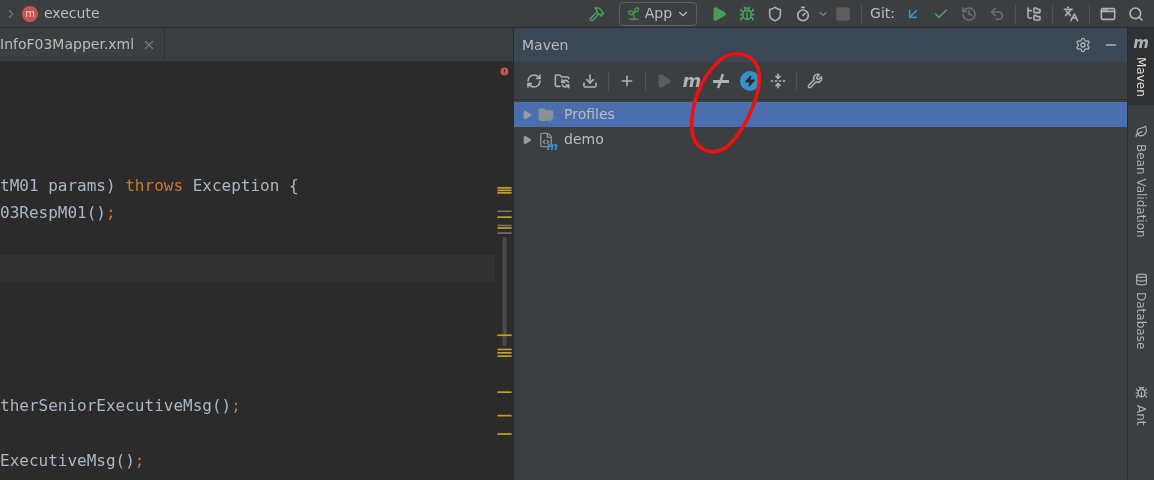 The image size is (1154, 480). I want to click on maven-icon: m, so click(1141, 43).